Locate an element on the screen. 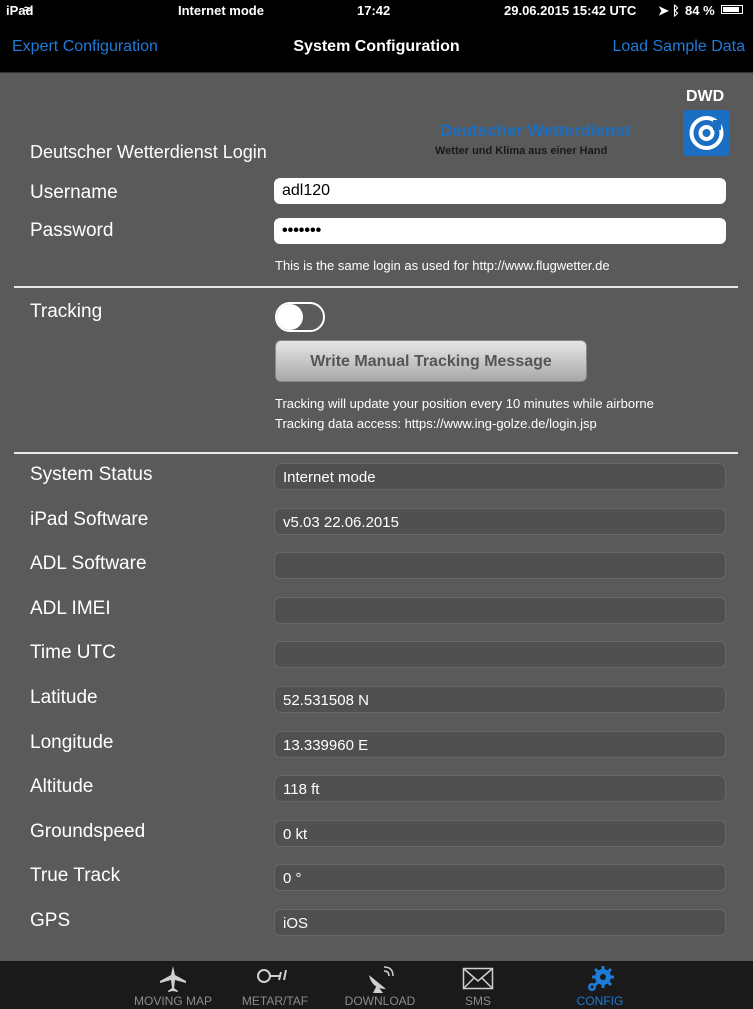 The image size is (753, 1009). battery-icon is located at coordinates (732, 9).